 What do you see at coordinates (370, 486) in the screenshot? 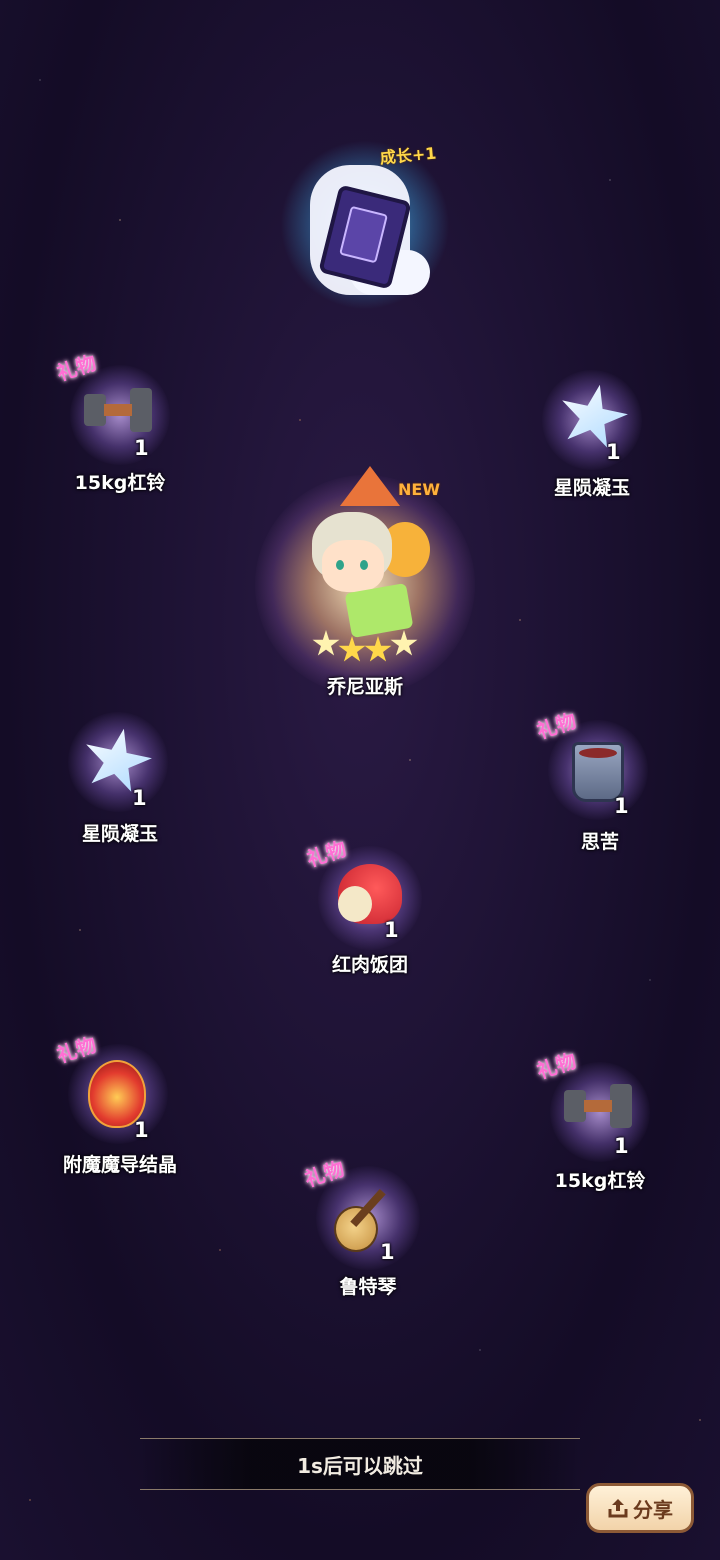
I see `new-arrow-icon` at bounding box center [370, 486].